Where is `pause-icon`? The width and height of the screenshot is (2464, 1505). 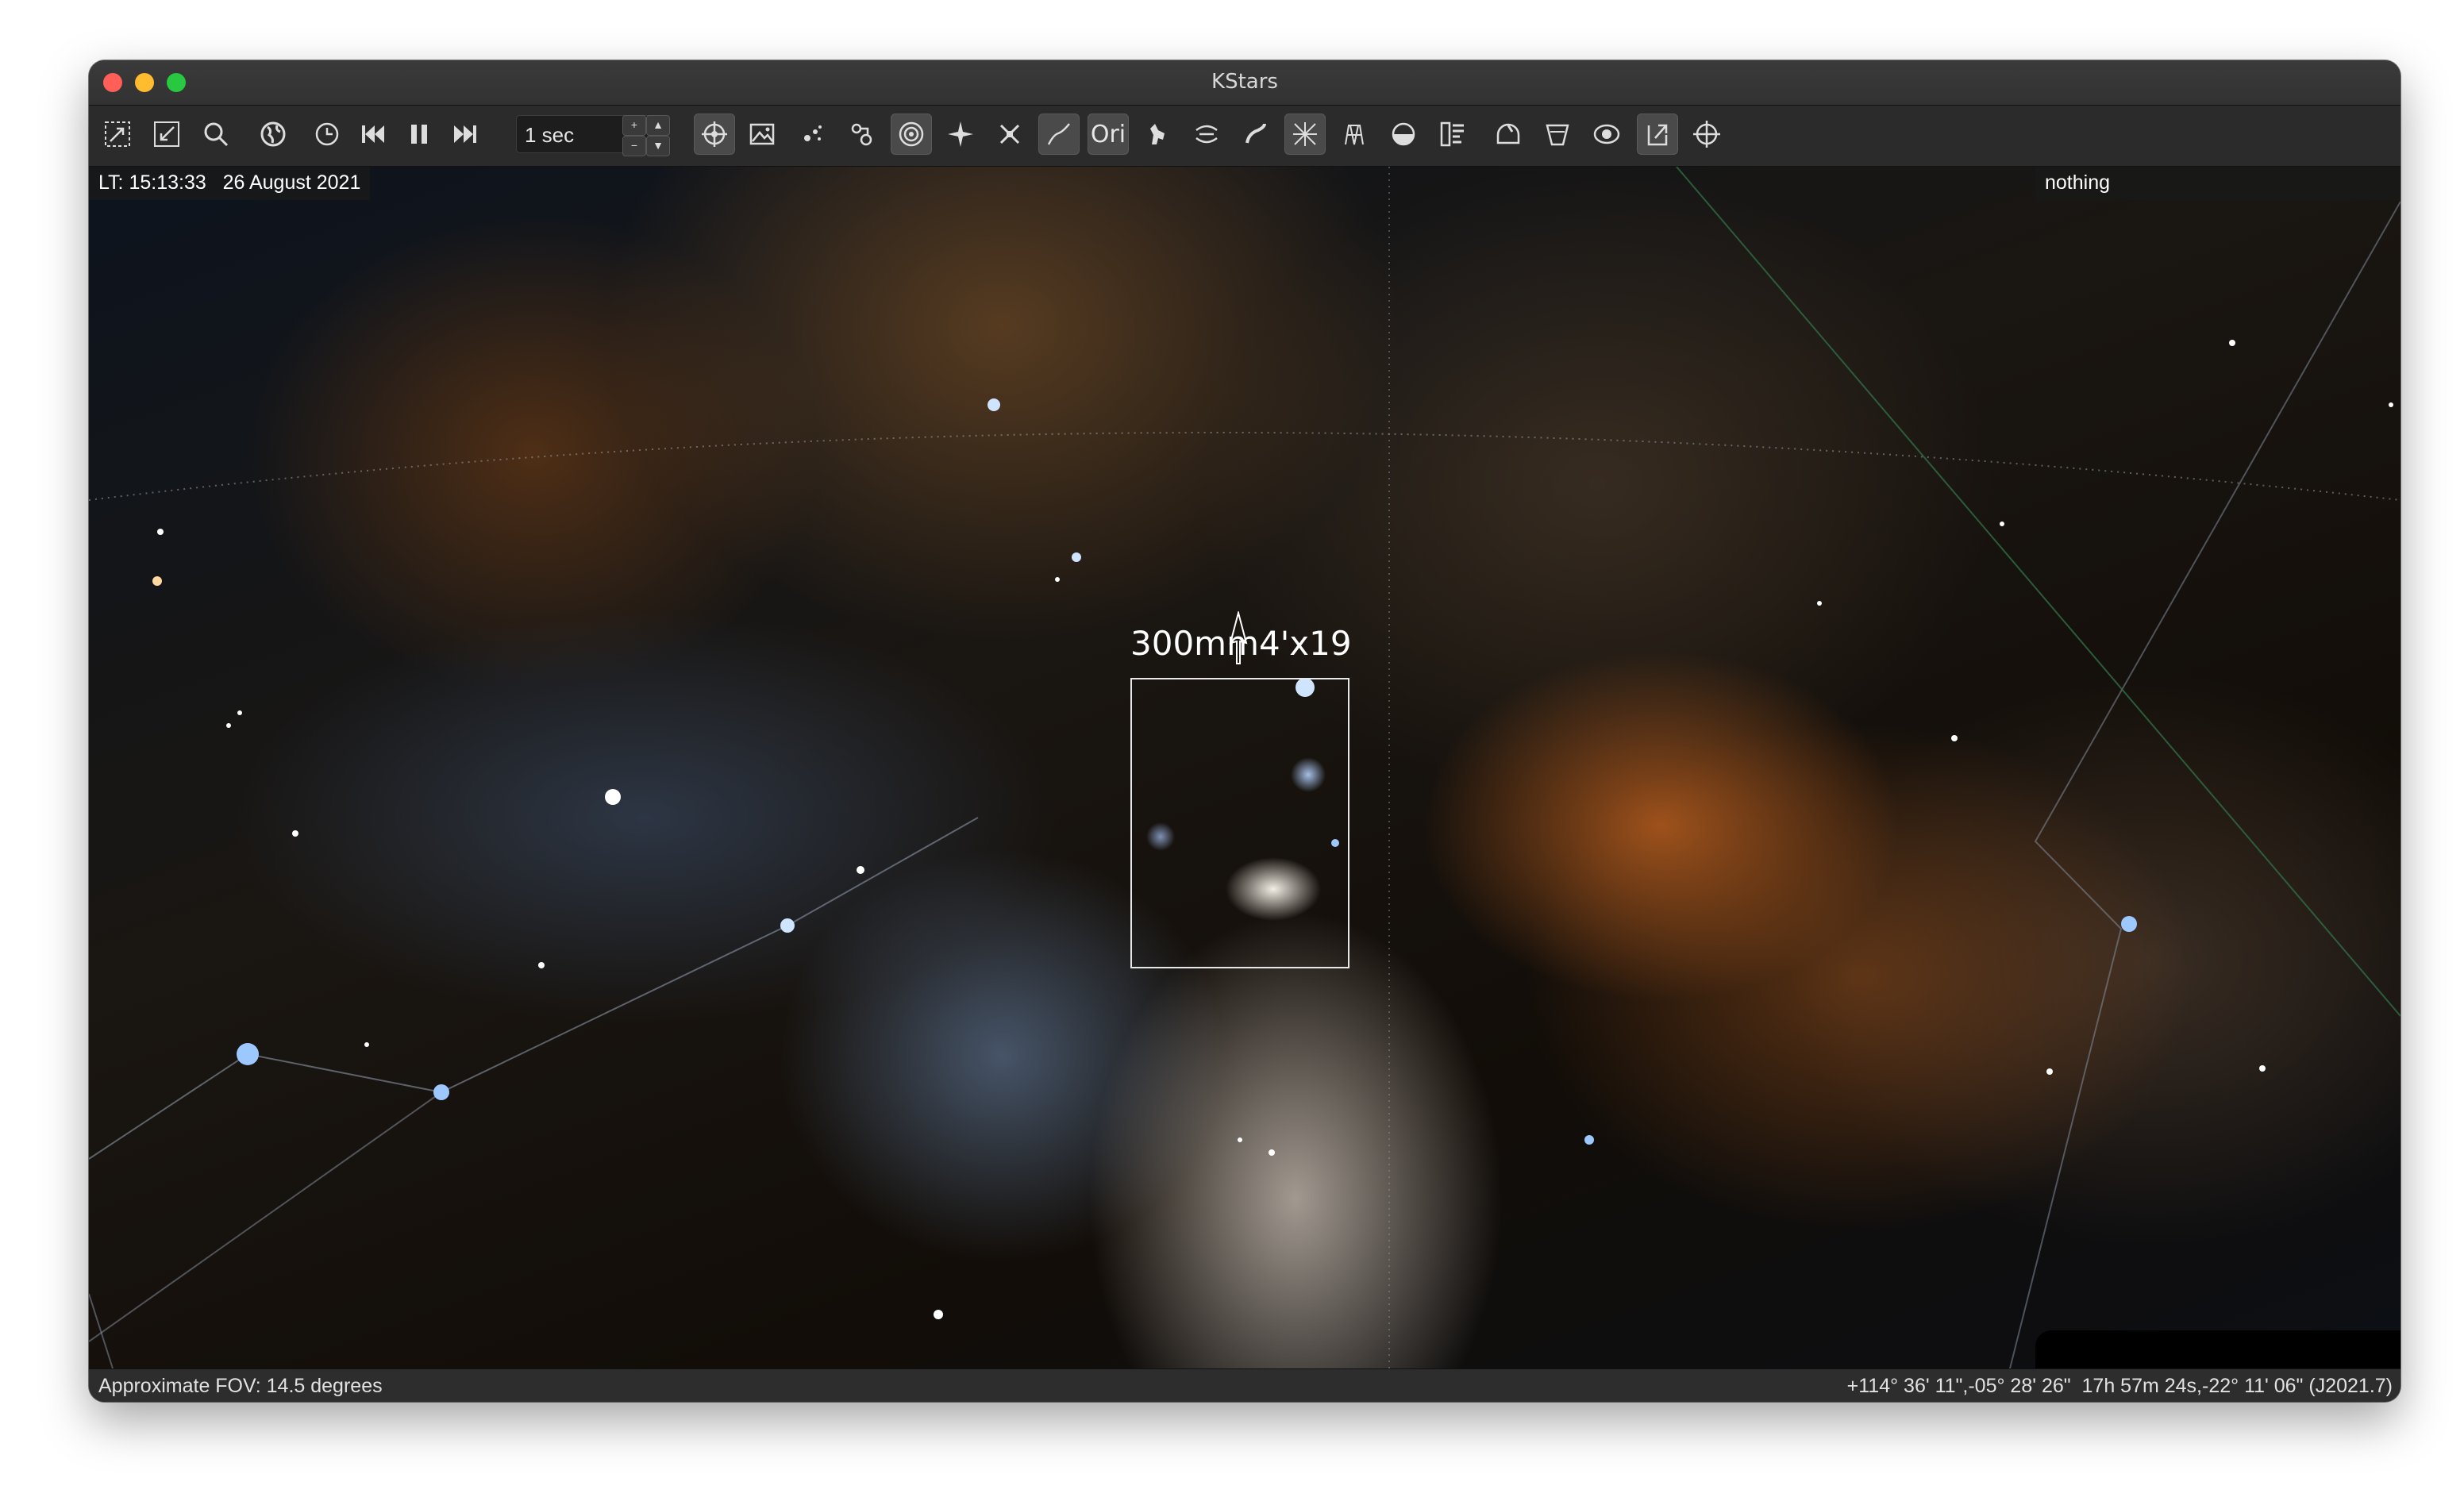
pause-icon is located at coordinates (419, 134).